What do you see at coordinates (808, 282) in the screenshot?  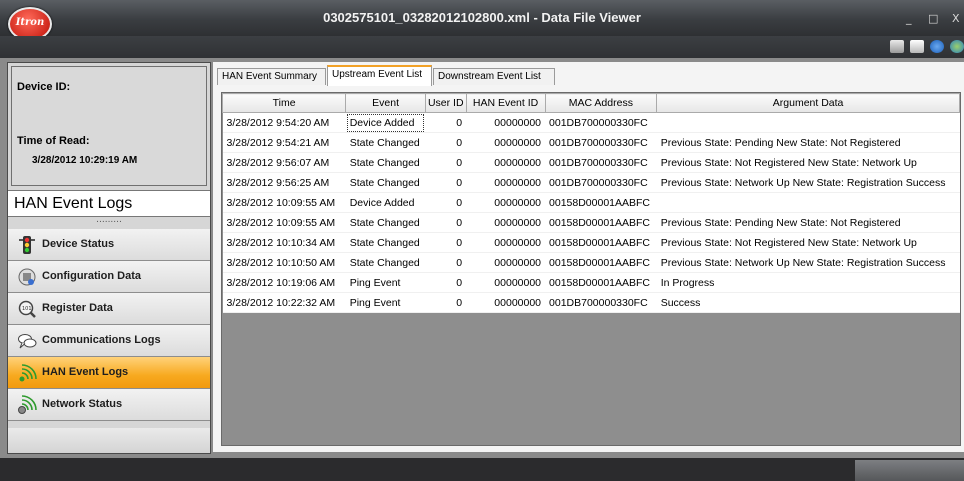 I see `cell-argument-data: In Progress` at bounding box center [808, 282].